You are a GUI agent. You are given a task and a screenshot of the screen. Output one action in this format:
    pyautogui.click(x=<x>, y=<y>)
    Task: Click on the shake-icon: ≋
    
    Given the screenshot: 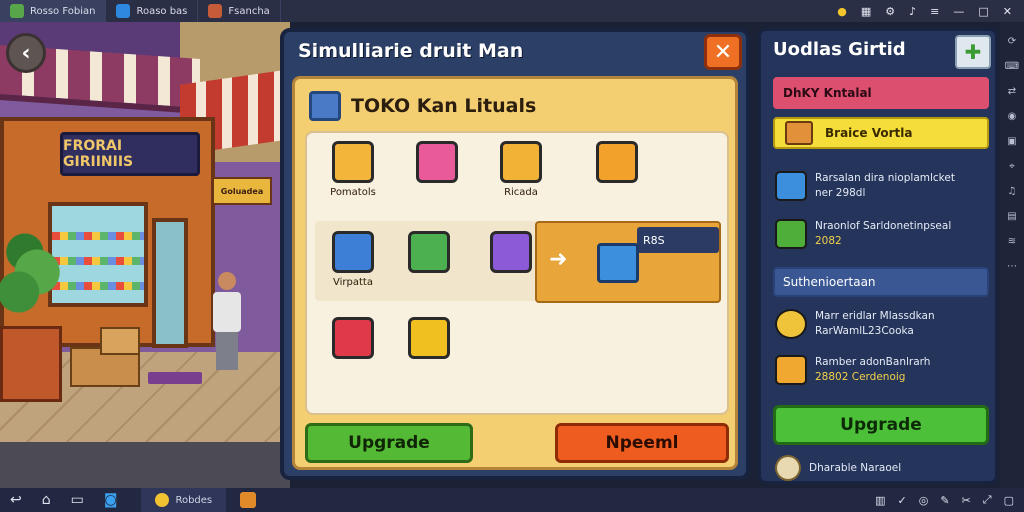 What is the action you would take?
    pyautogui.click(x=1012, y=241)
    